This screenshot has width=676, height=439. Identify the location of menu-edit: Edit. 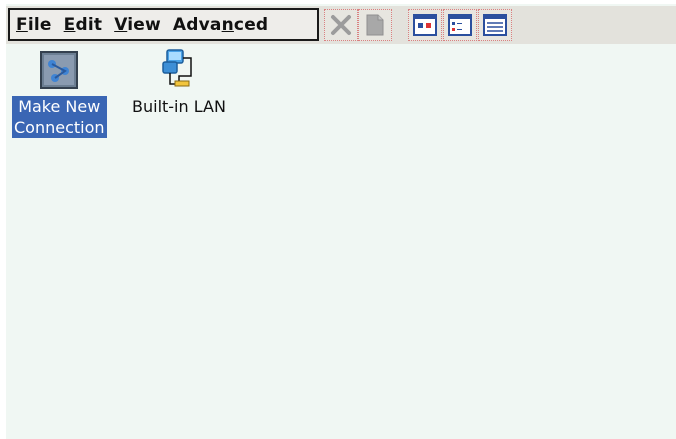
(83, 25).